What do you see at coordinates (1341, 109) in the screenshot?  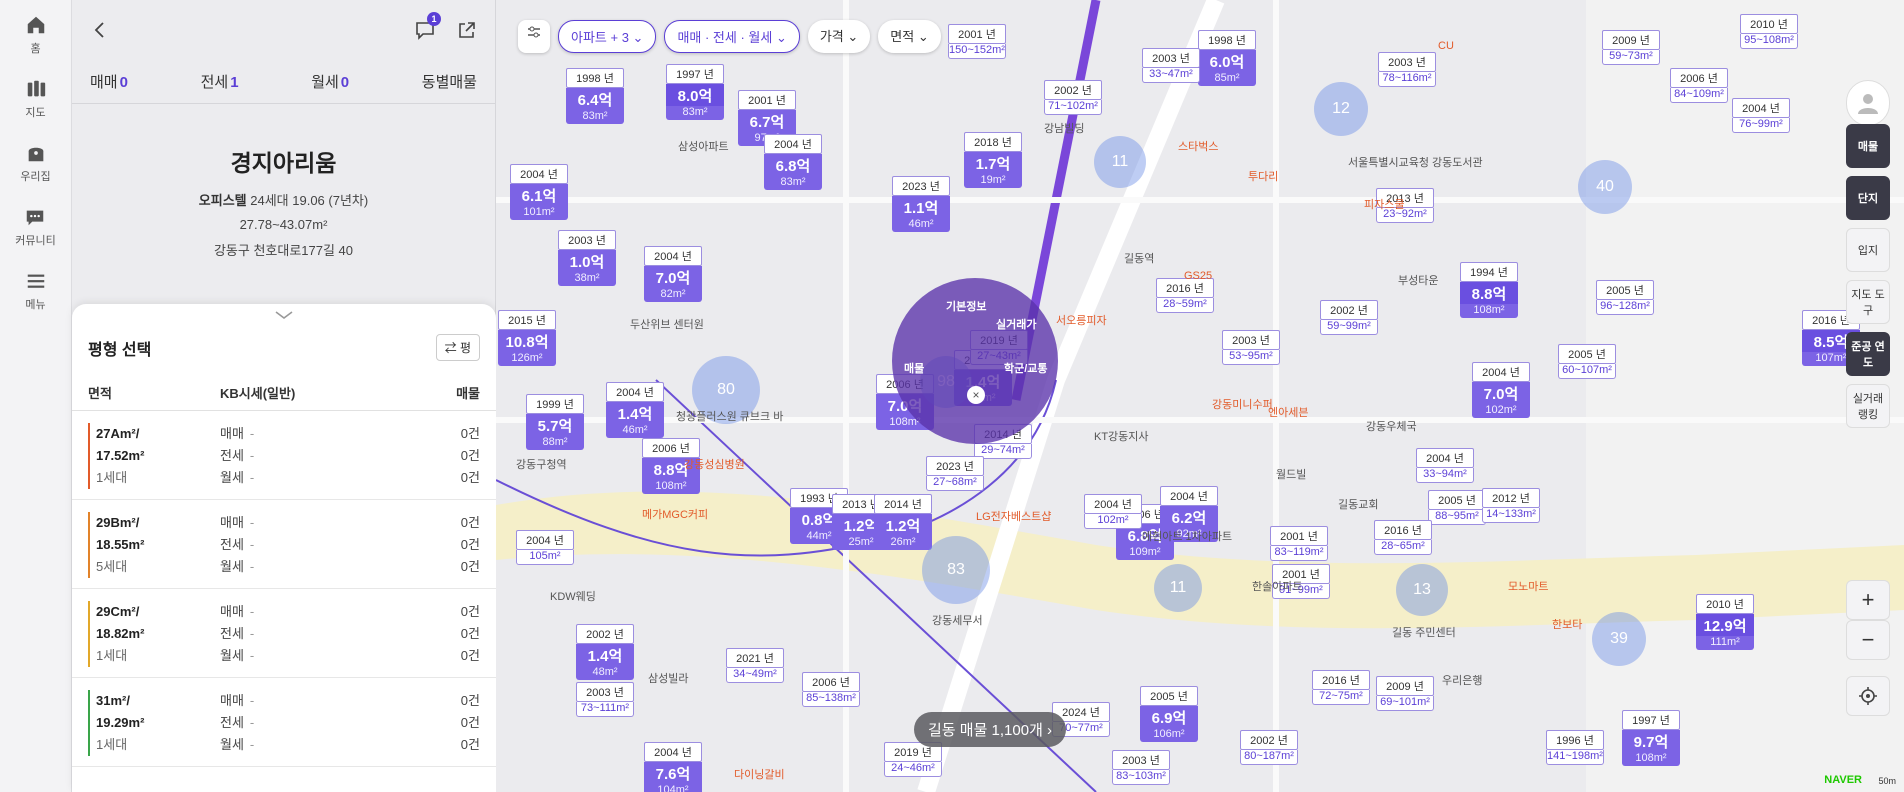 I see `cluster-circle: 12` at bounding box center [1341, 109].